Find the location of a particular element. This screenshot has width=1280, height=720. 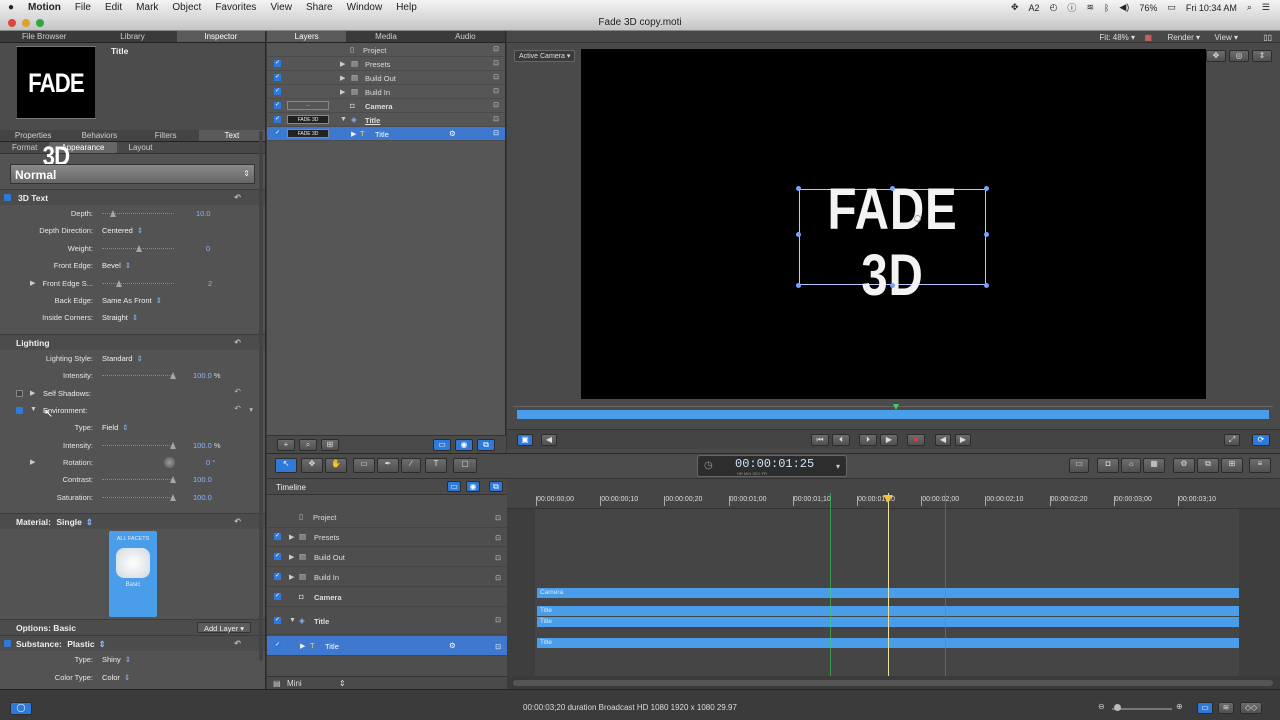

behaviors-icon: ⧉ is located at coordinates (1208, 465).